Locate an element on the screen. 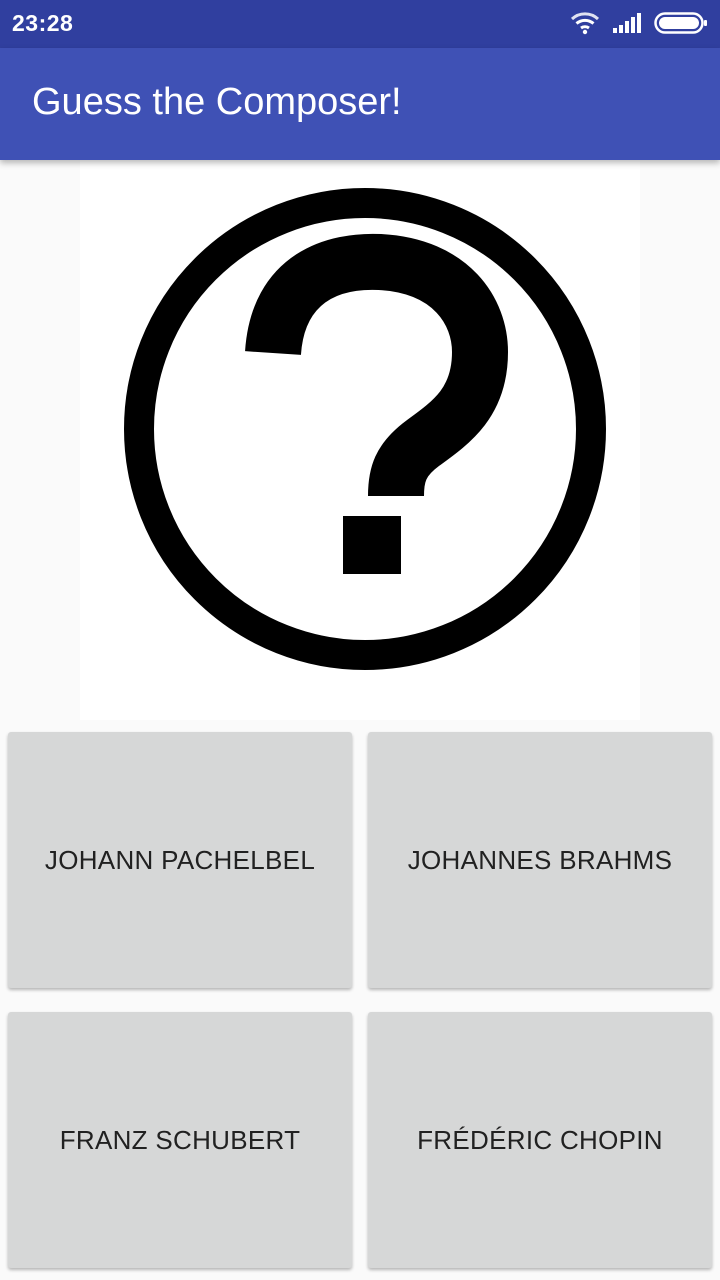 The image size is (720, 1280). status-time: 23:28 is located at coordinates (43, 23).